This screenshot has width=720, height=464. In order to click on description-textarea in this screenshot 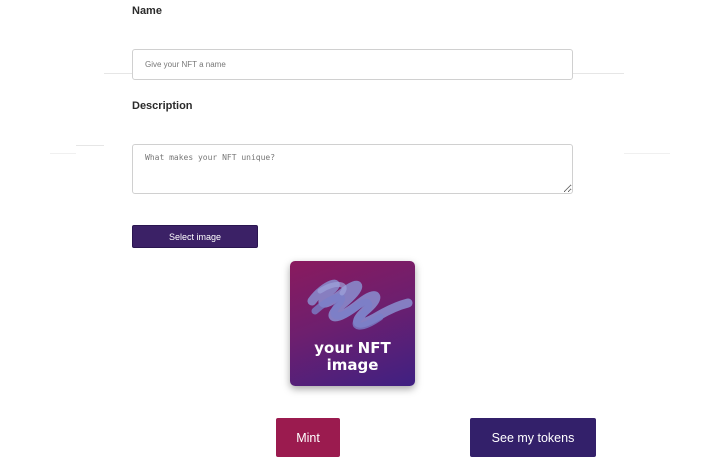, I will do `click(352, 169)`.